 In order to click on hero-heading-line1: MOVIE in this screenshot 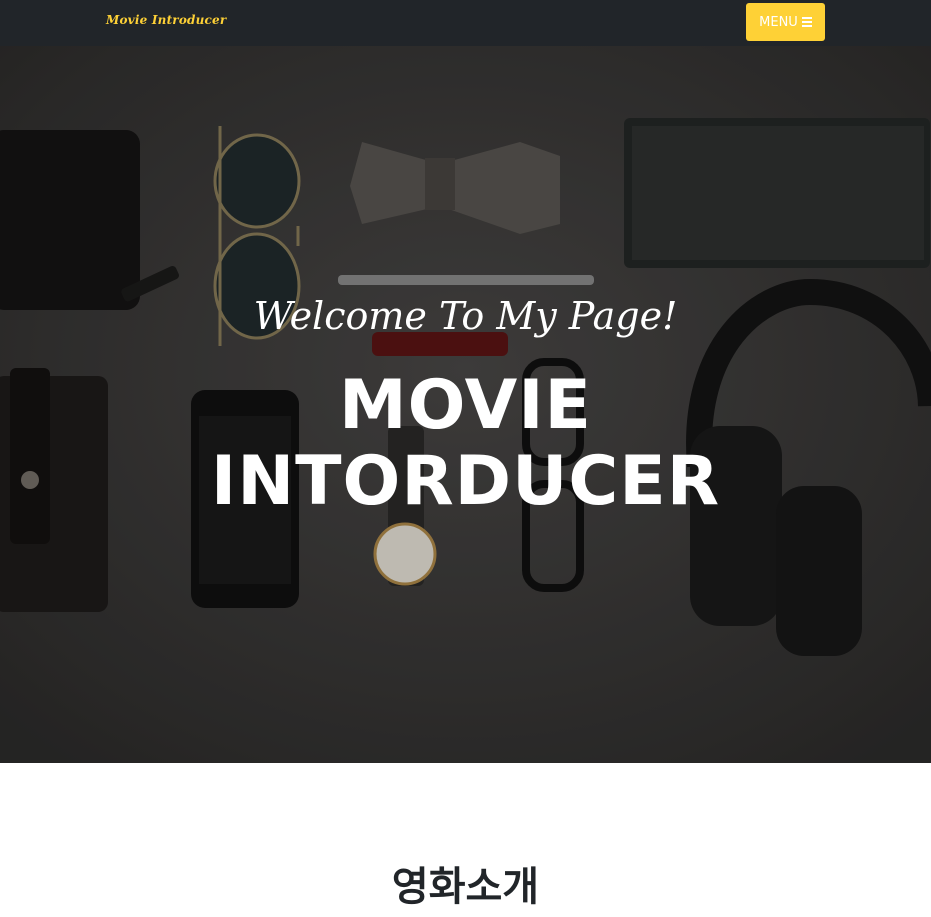, I will do `click(465, 405)`.